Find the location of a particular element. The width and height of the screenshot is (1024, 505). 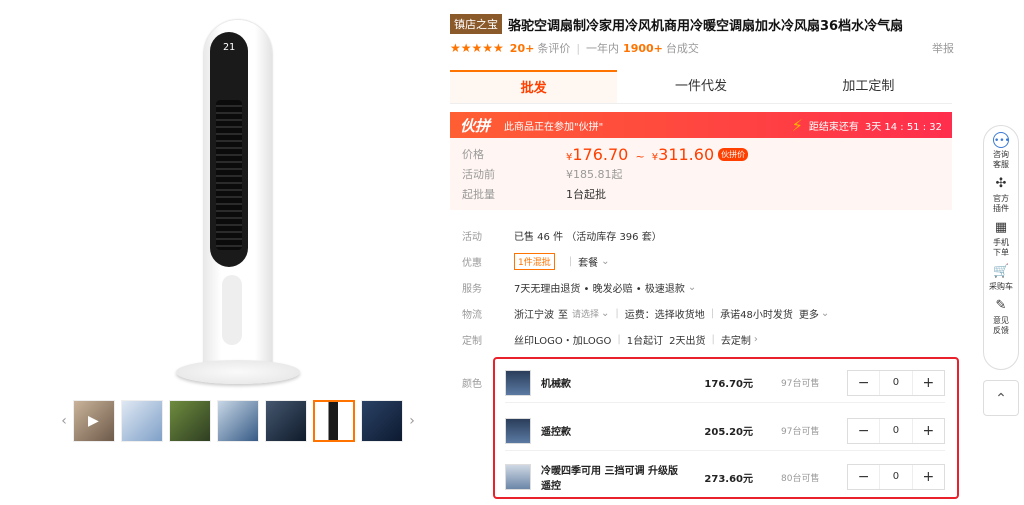

chevron-right-icon: › is located at coordinates (756, 339).